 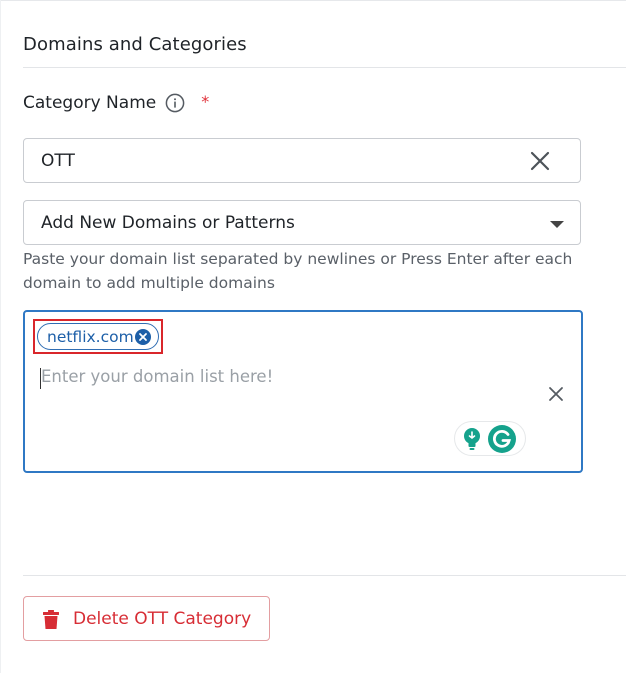 What do you see at coordinates (175, 103) in the screenshot?
I see `info-icon` at bounding box center [175, 103].